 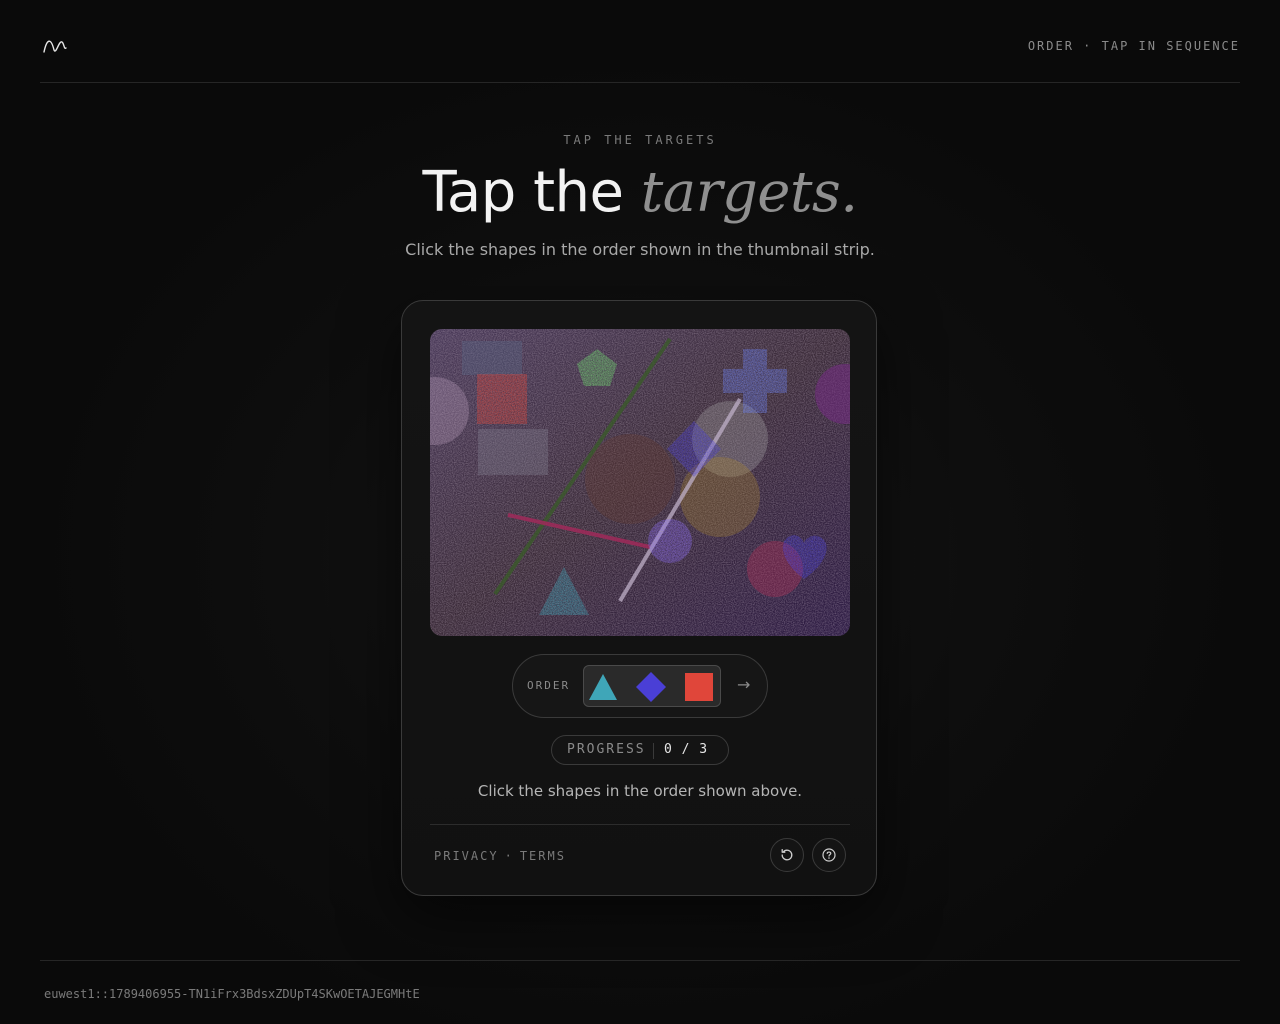 I want to click on terms-link: TERMS, so click(x=543, y=856).